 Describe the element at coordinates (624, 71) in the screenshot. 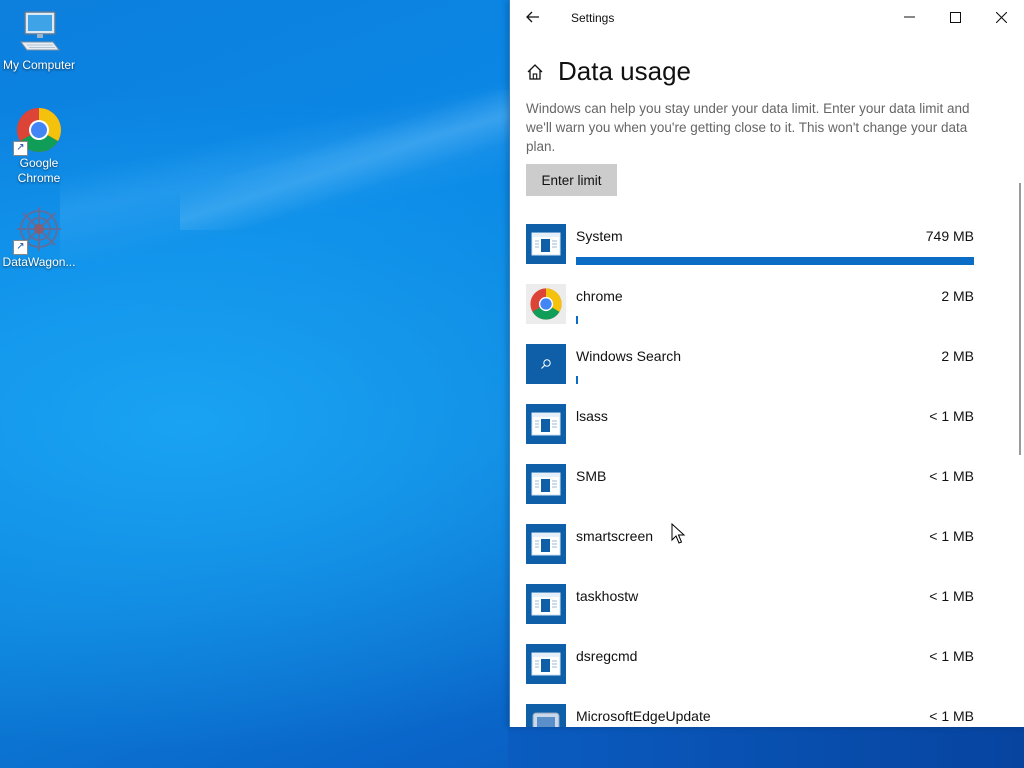

I see `page-title: Data usage` at that location.